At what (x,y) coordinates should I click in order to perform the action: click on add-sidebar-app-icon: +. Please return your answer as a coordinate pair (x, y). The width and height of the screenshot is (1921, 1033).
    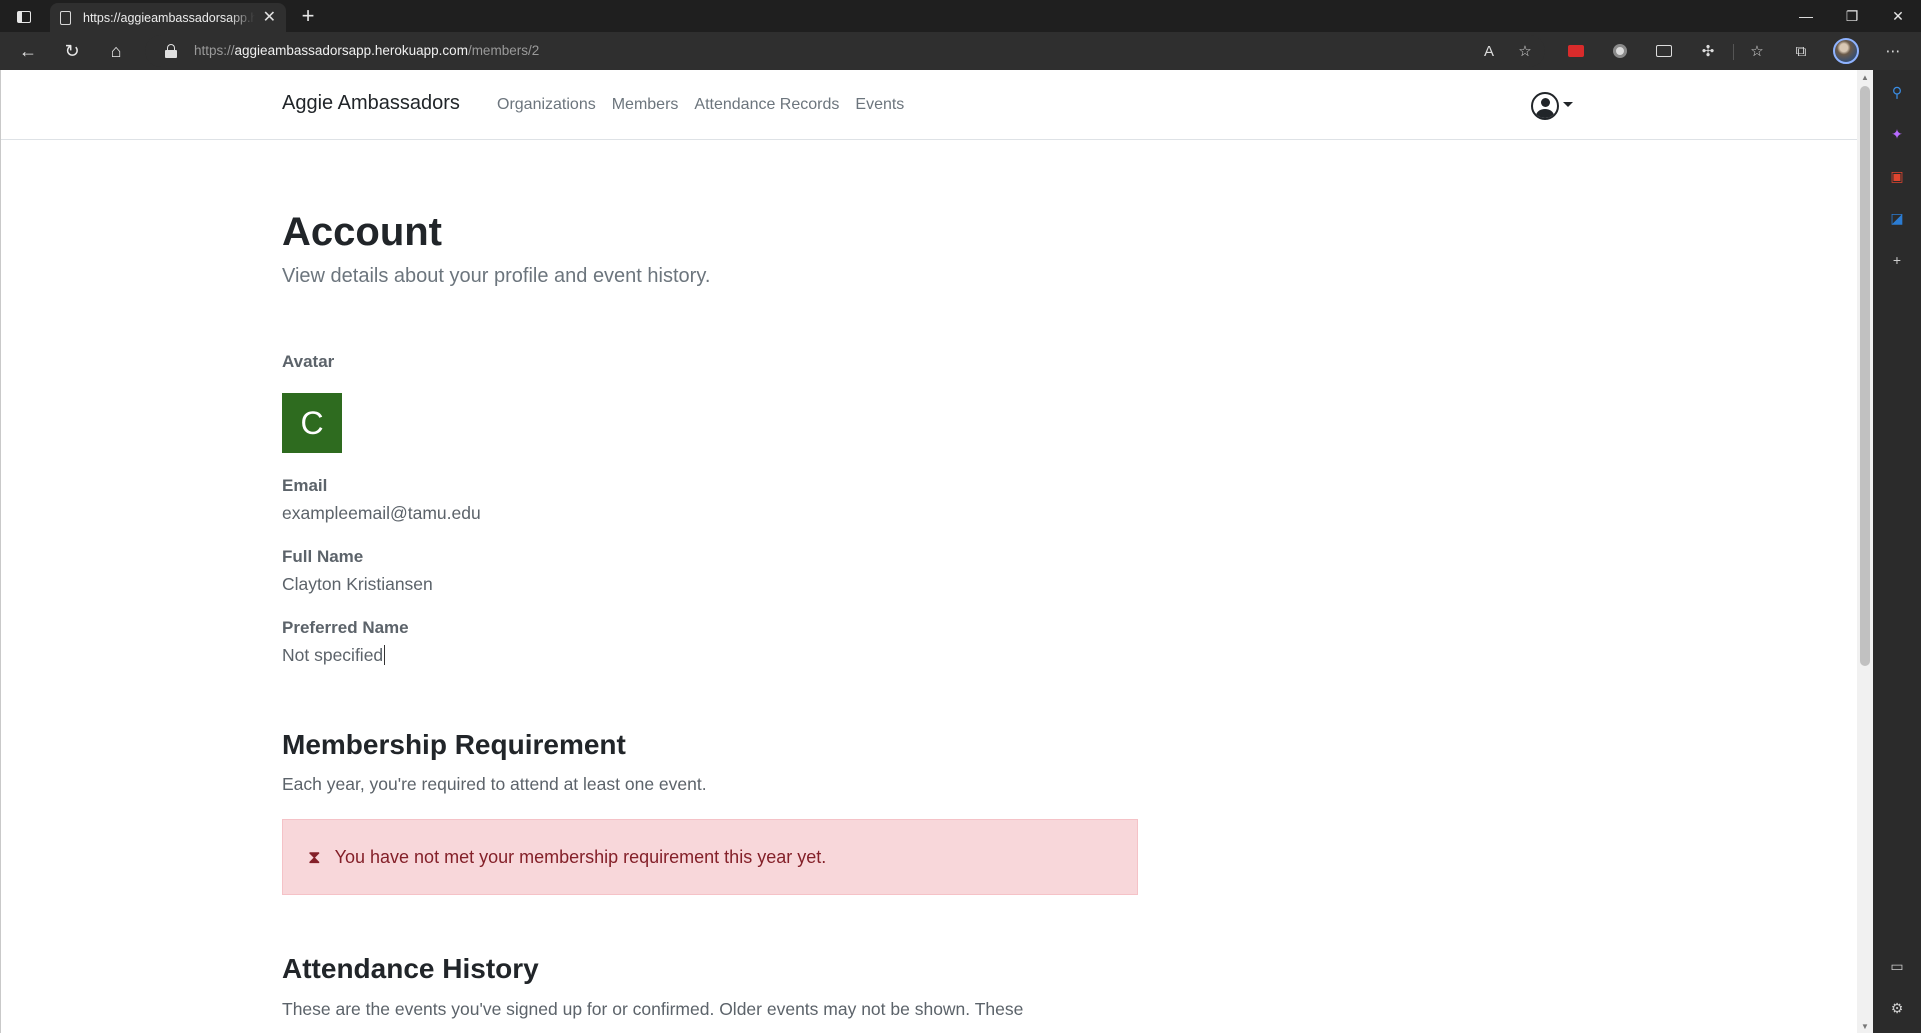
    Looking at the image, I should click on (1897, 260).